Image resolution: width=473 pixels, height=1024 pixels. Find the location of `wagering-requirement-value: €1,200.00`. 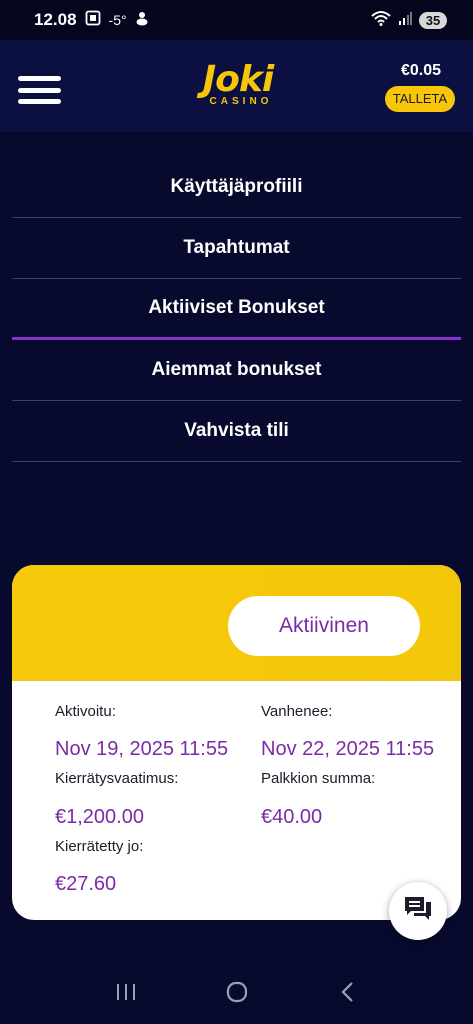

wagering-requirement-value: €1,200.00 is located at coordinates (99, 817).